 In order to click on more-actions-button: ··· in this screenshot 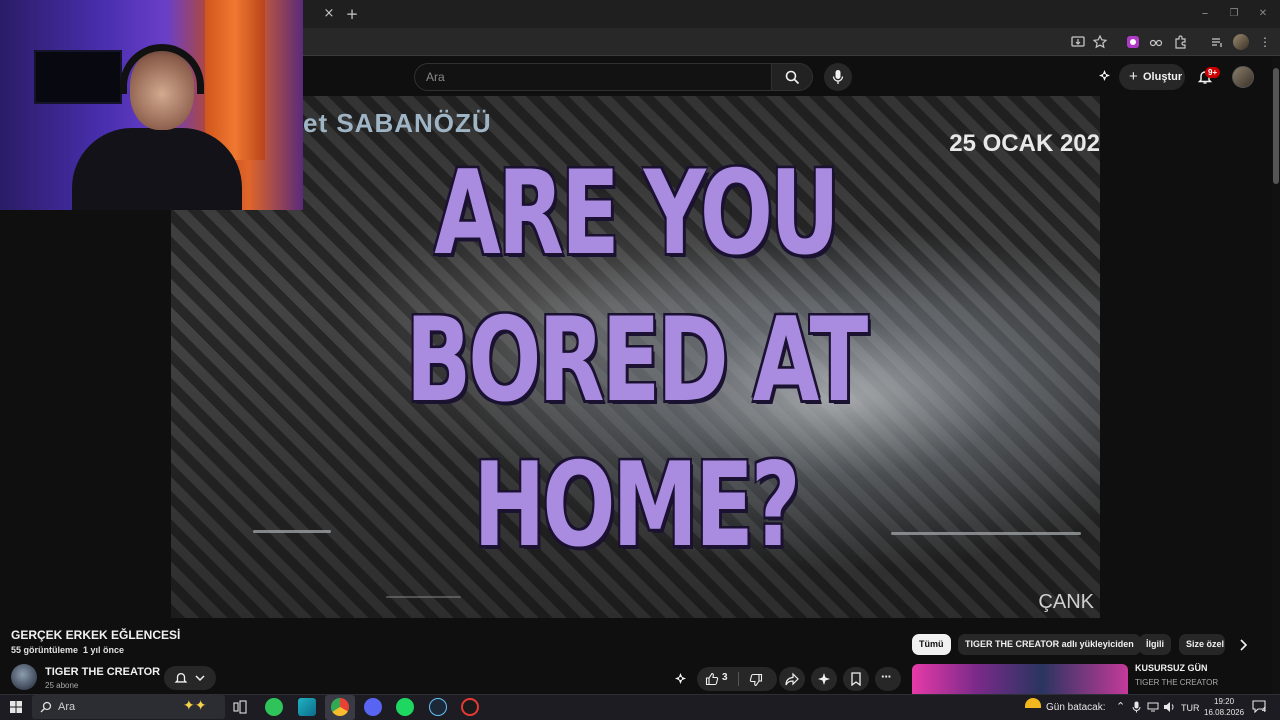, I will do `click(888, 679)`.